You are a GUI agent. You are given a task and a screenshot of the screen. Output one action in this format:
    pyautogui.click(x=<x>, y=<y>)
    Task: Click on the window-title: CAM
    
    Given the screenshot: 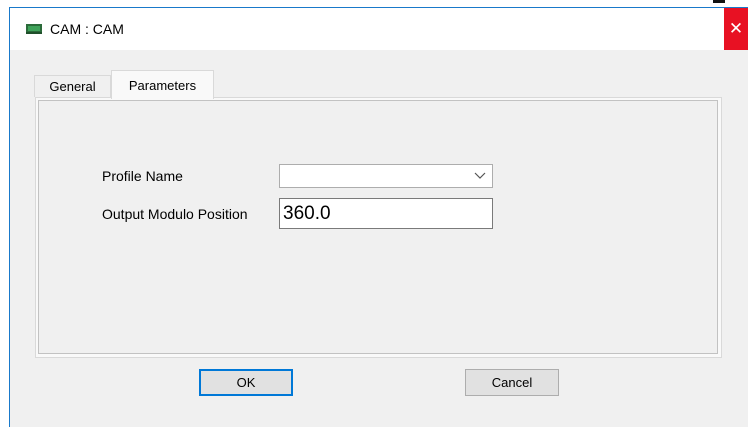 What is the action you would take?
    pyautogui.click(x=87, y=29)
    